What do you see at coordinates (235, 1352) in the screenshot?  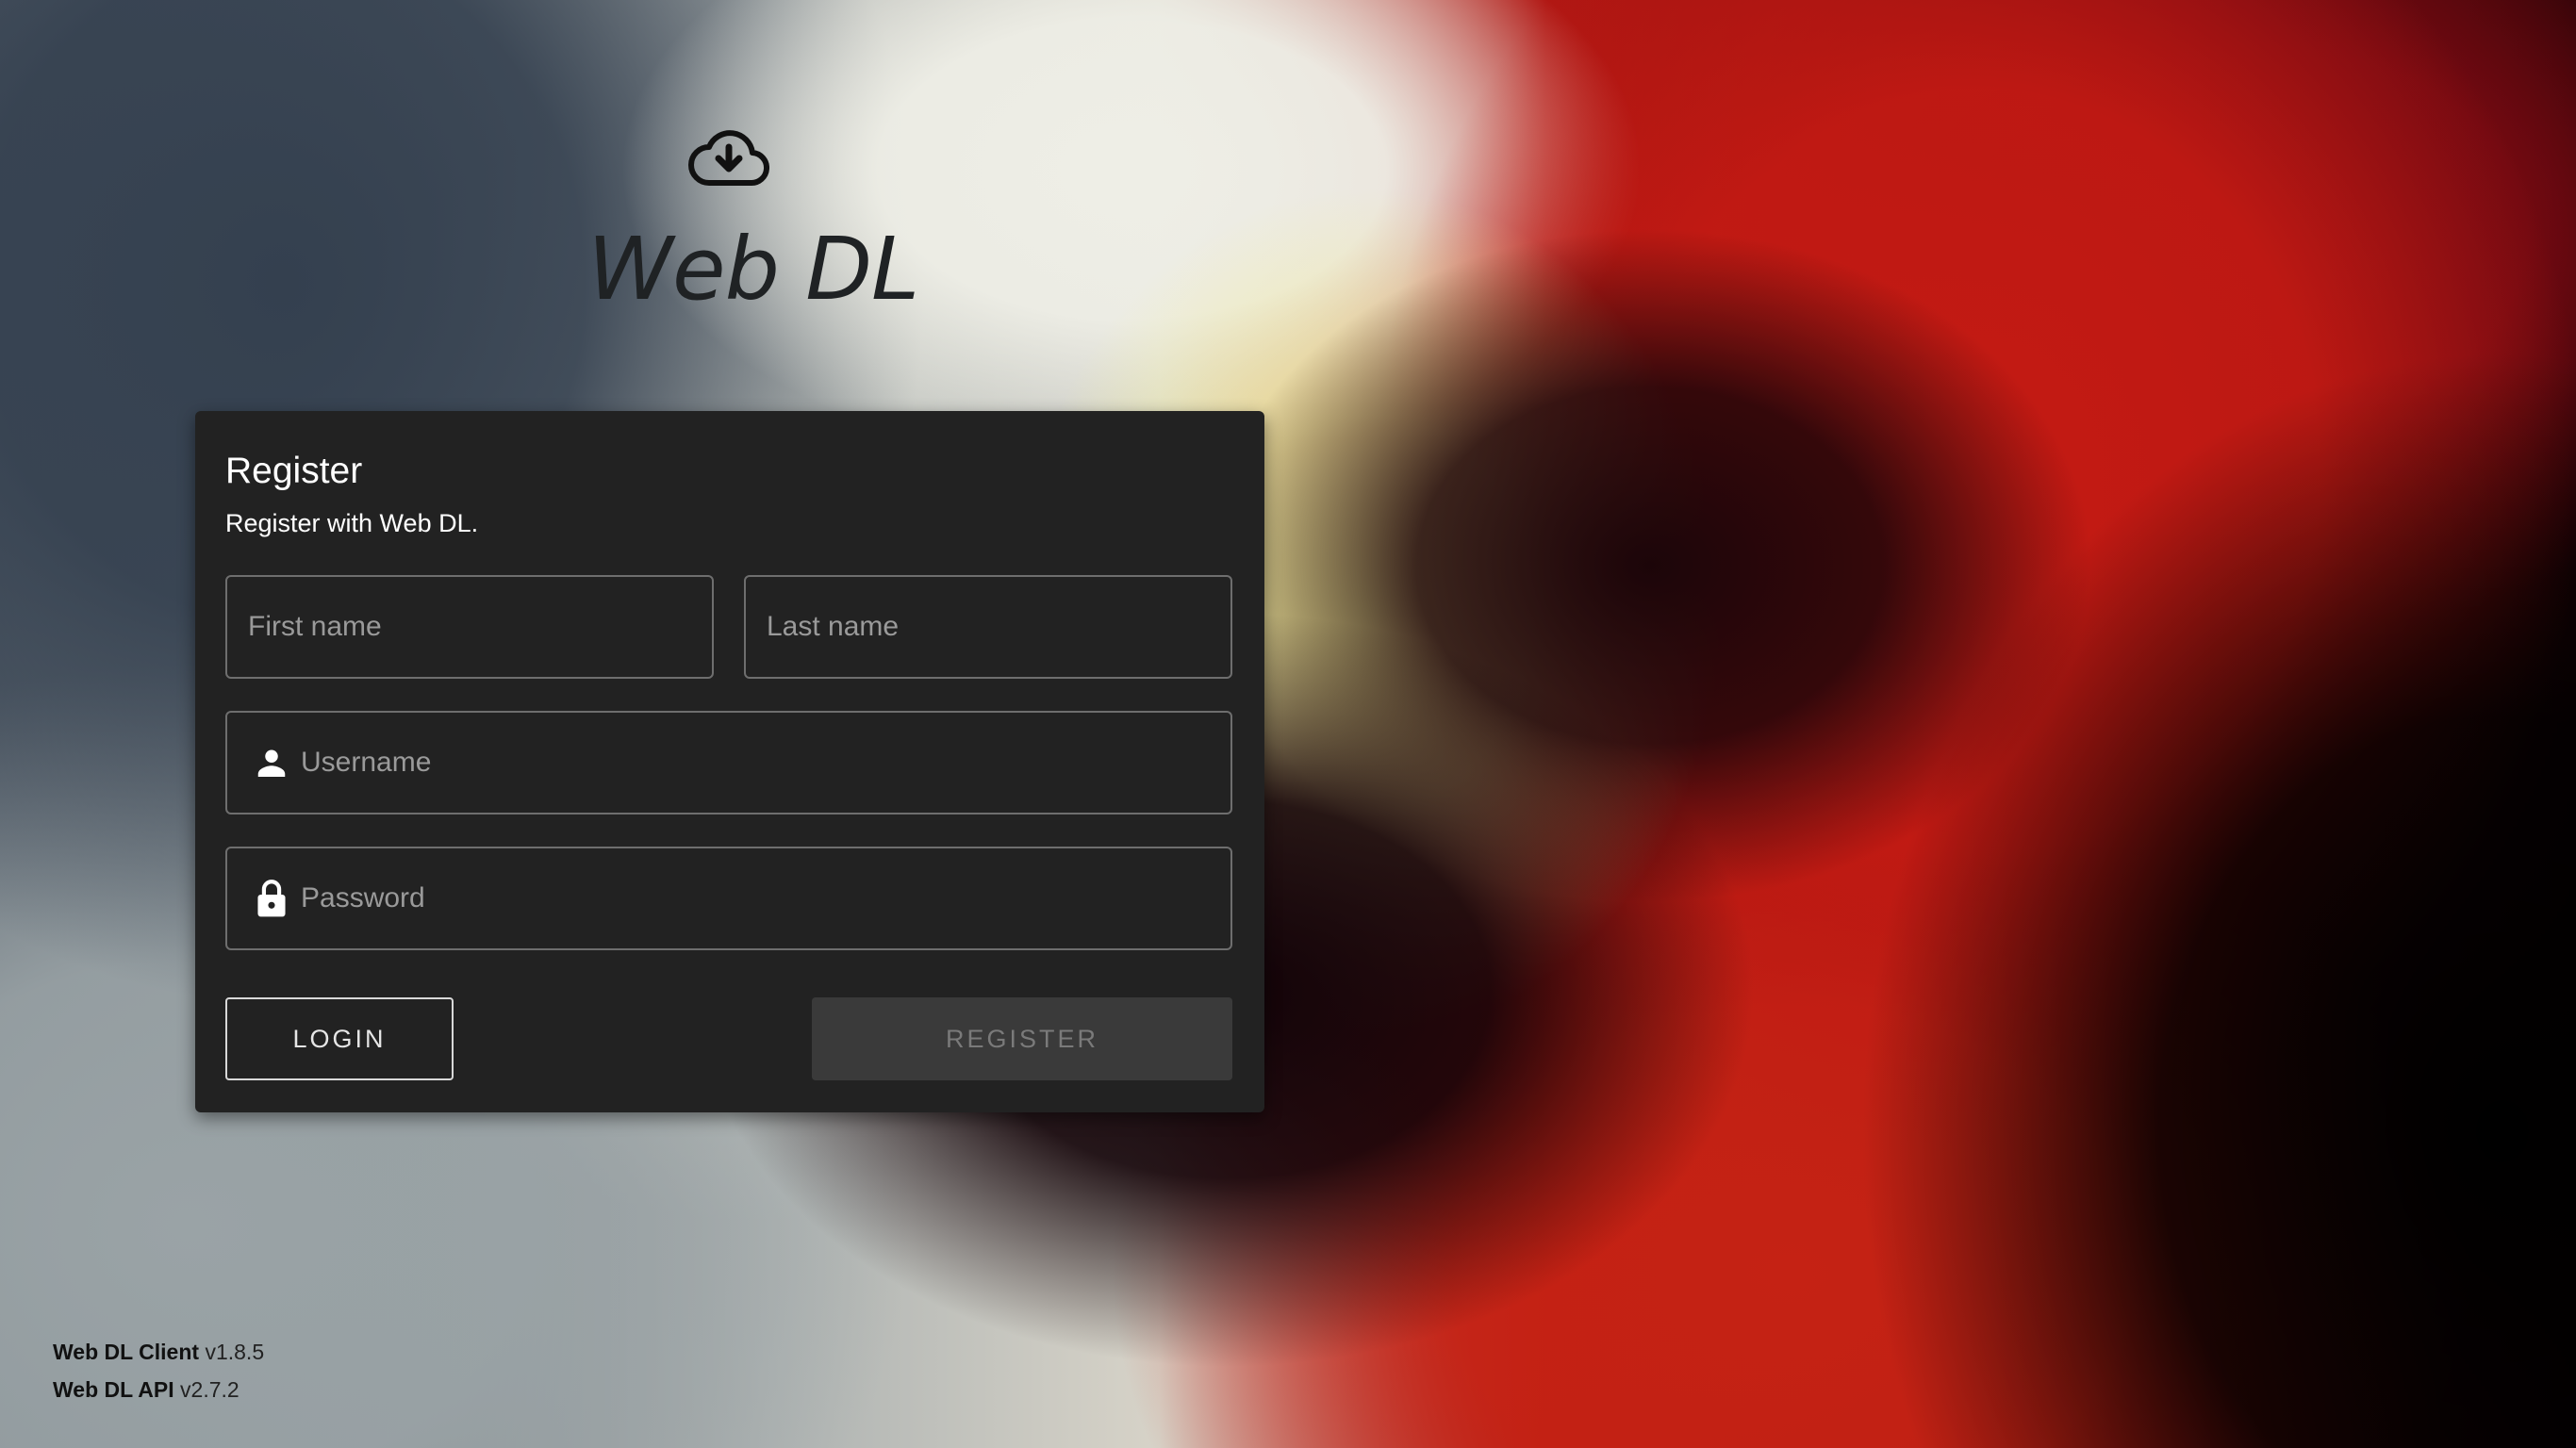 I see `client-version: v1.8.5` at bounding box center [235, 1352].